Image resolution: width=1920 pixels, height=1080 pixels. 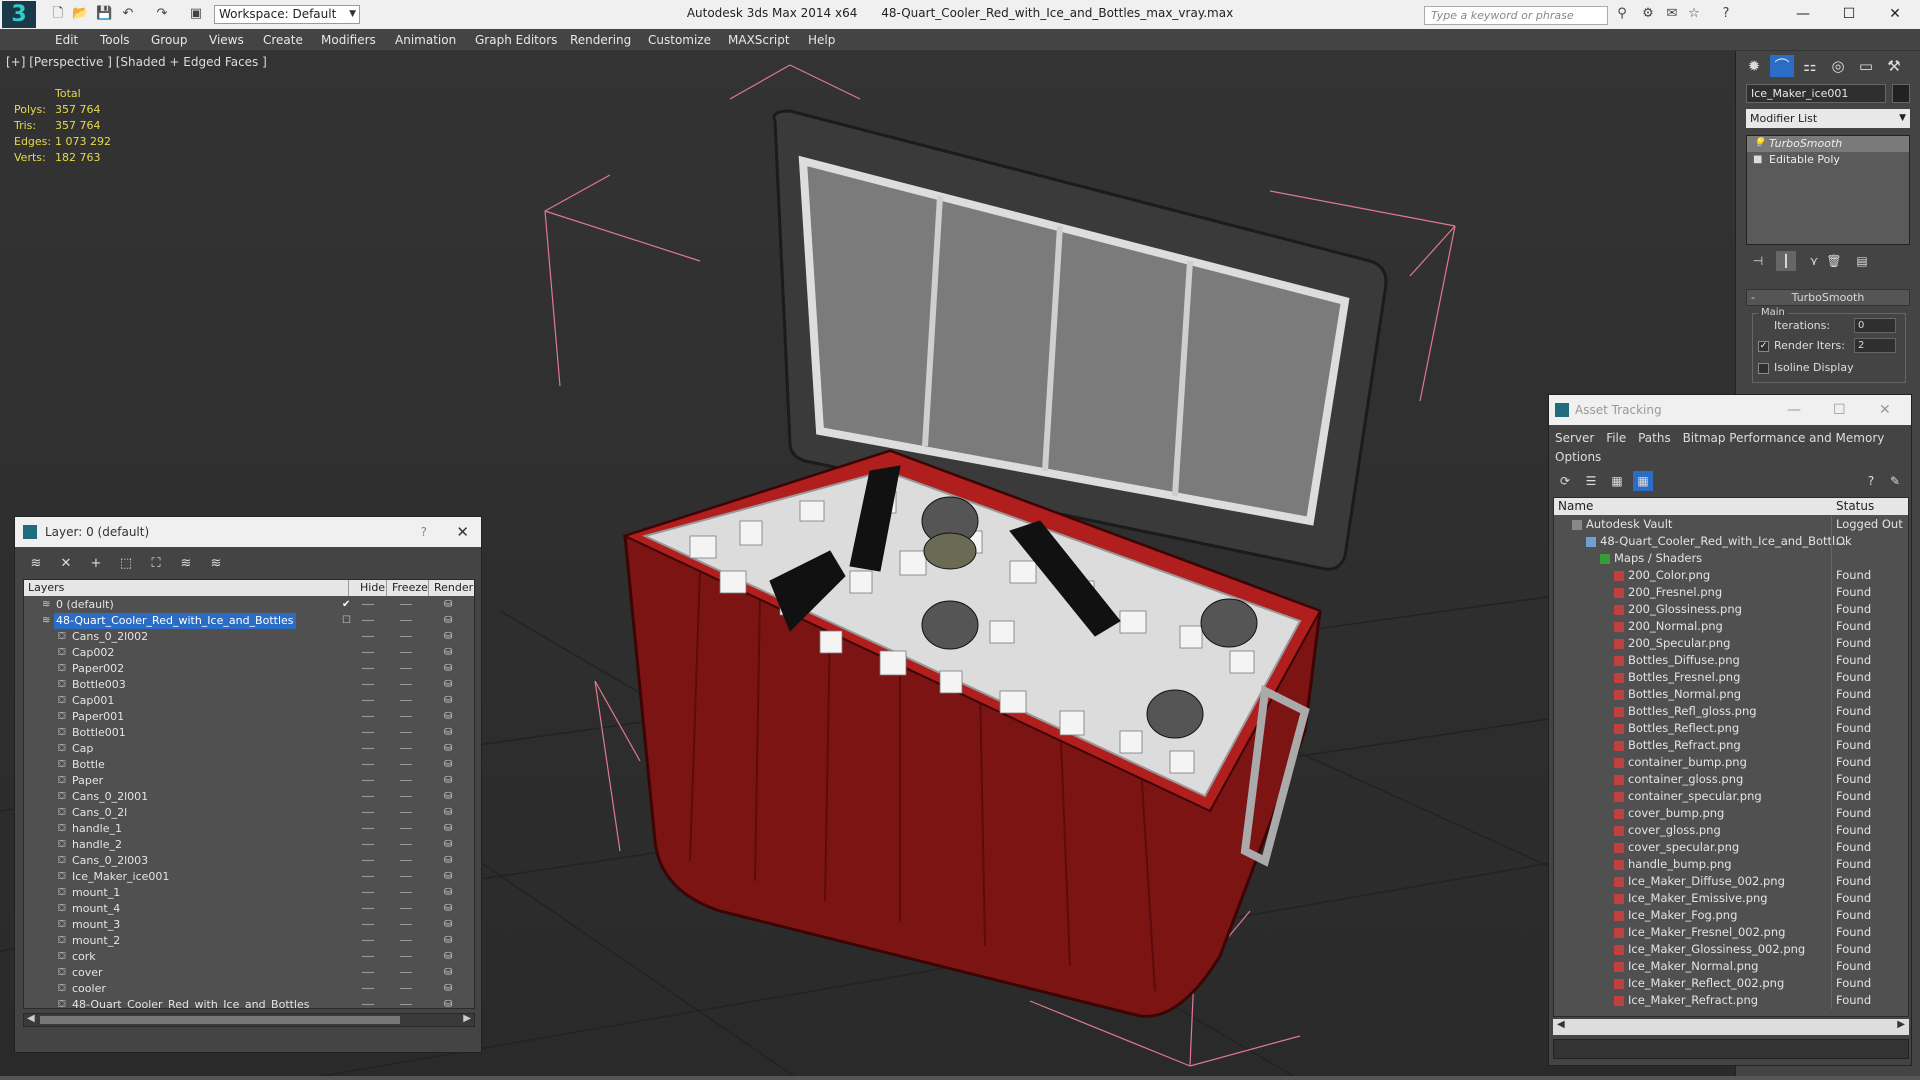 What do you see at coordinates (1731, 626) in the screenshot?
I see `asset-row: 200_Normal.png Found` at bounding box center [1731, 626].